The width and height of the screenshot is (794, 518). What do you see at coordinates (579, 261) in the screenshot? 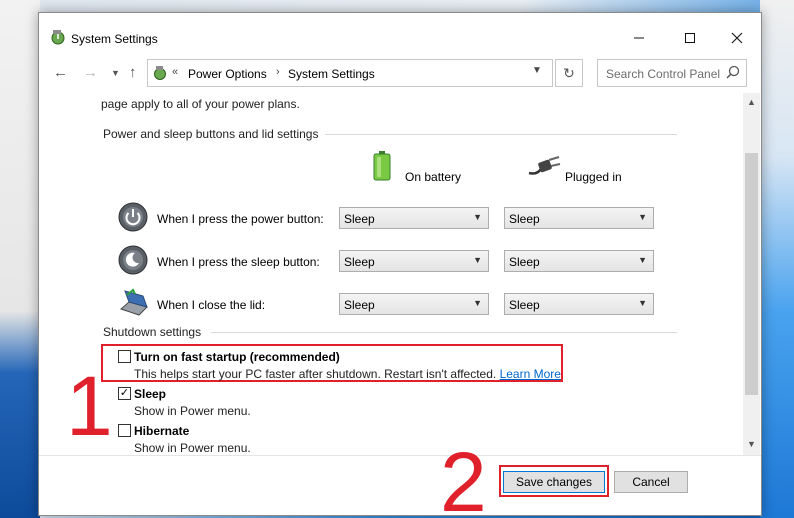
I see `sleep-button-plugged-select: Sleep ▼` at bounding box center [579, 261].